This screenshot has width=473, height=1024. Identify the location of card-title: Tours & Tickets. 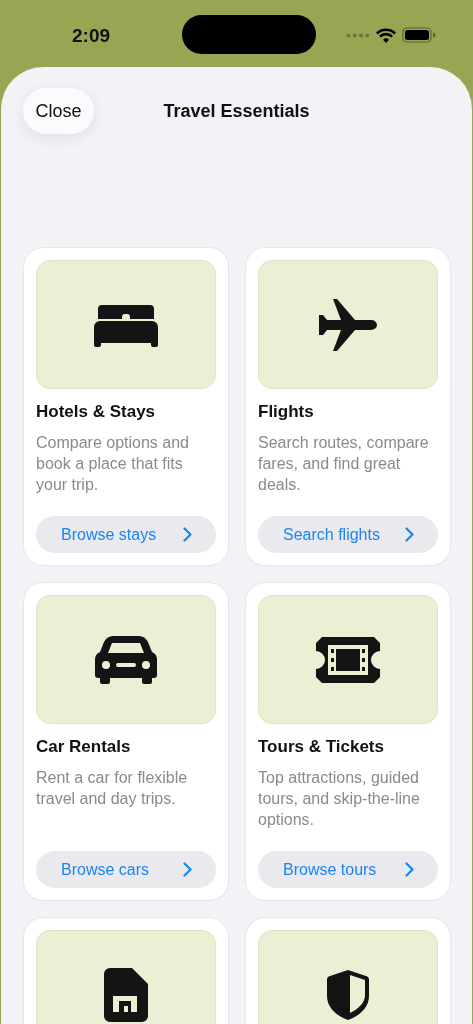
(321, 747).